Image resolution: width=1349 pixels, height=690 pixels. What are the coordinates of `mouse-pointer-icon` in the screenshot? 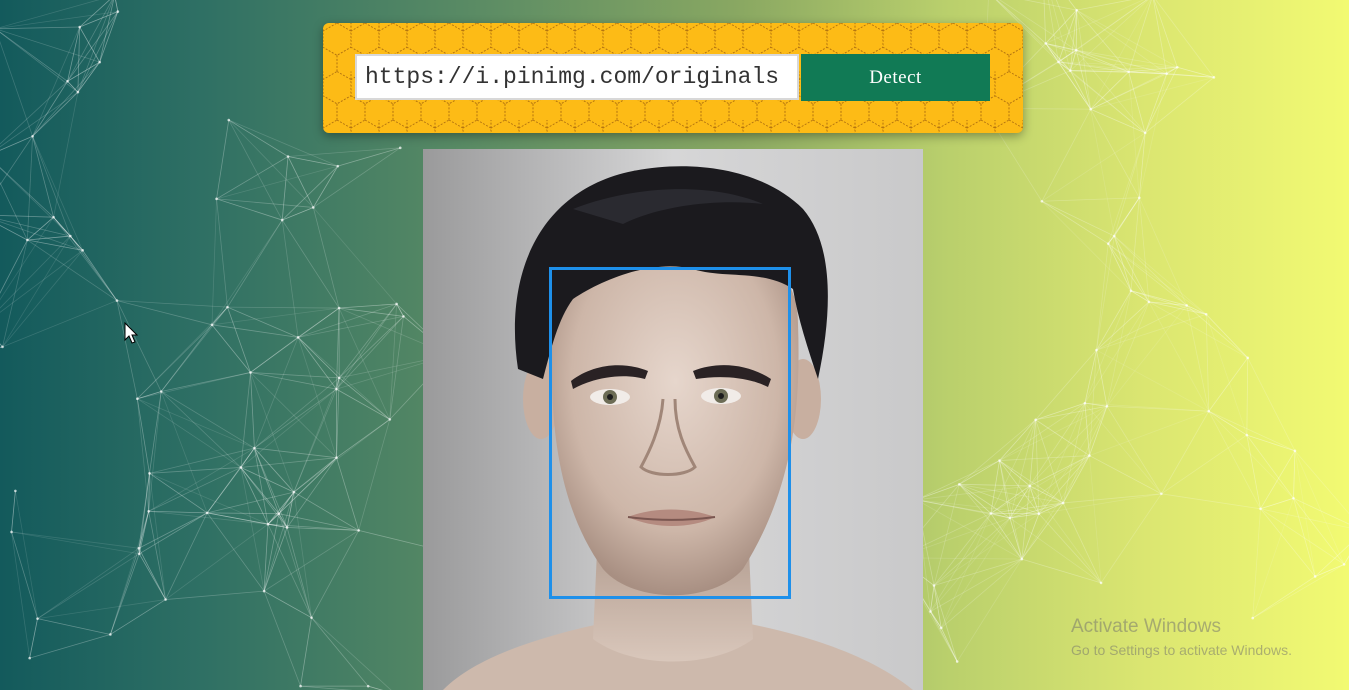 It's located at (131, 333).